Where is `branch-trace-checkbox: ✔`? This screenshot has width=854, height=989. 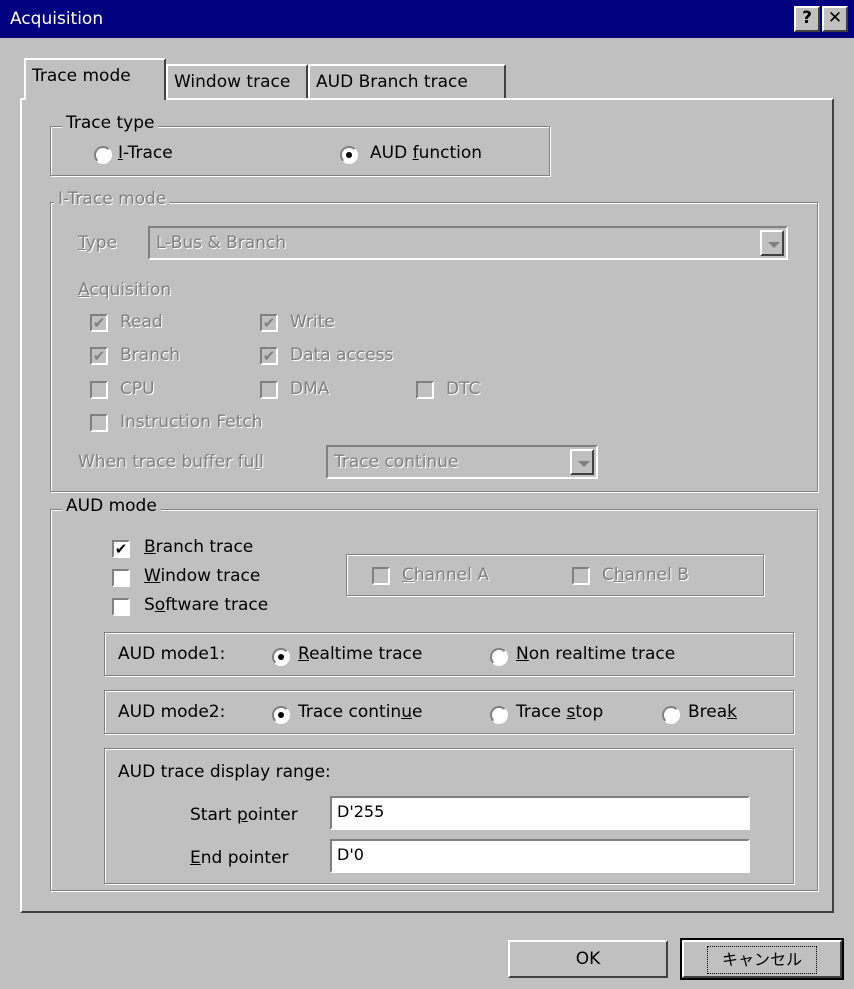 branch-trace-checkbox: ✔ is located at coordinates (121, 549).